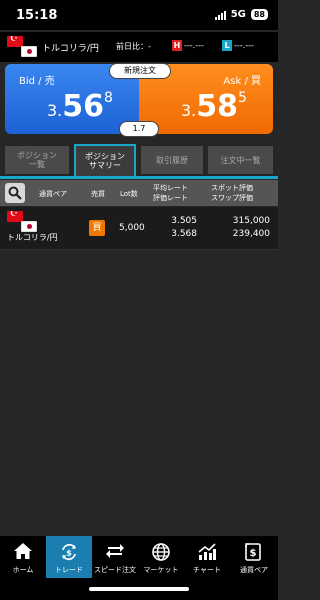 Image resolution: width=320 pixels, height=600 pixels. What do you see at coordinates (170, 198) in the screenshot?
I see `header-eval-rate: 評価レート` at bounding box center [170, 198].